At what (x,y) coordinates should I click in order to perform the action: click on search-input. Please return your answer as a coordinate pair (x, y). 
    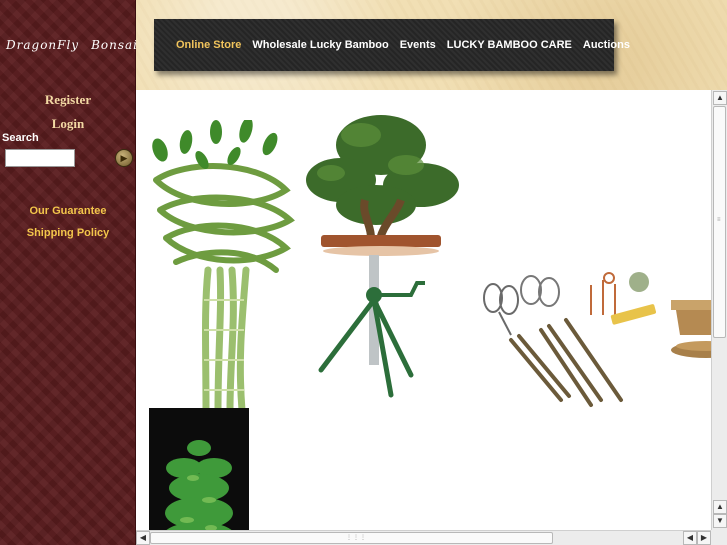
    Looking at the image, I should click on (40, 158).